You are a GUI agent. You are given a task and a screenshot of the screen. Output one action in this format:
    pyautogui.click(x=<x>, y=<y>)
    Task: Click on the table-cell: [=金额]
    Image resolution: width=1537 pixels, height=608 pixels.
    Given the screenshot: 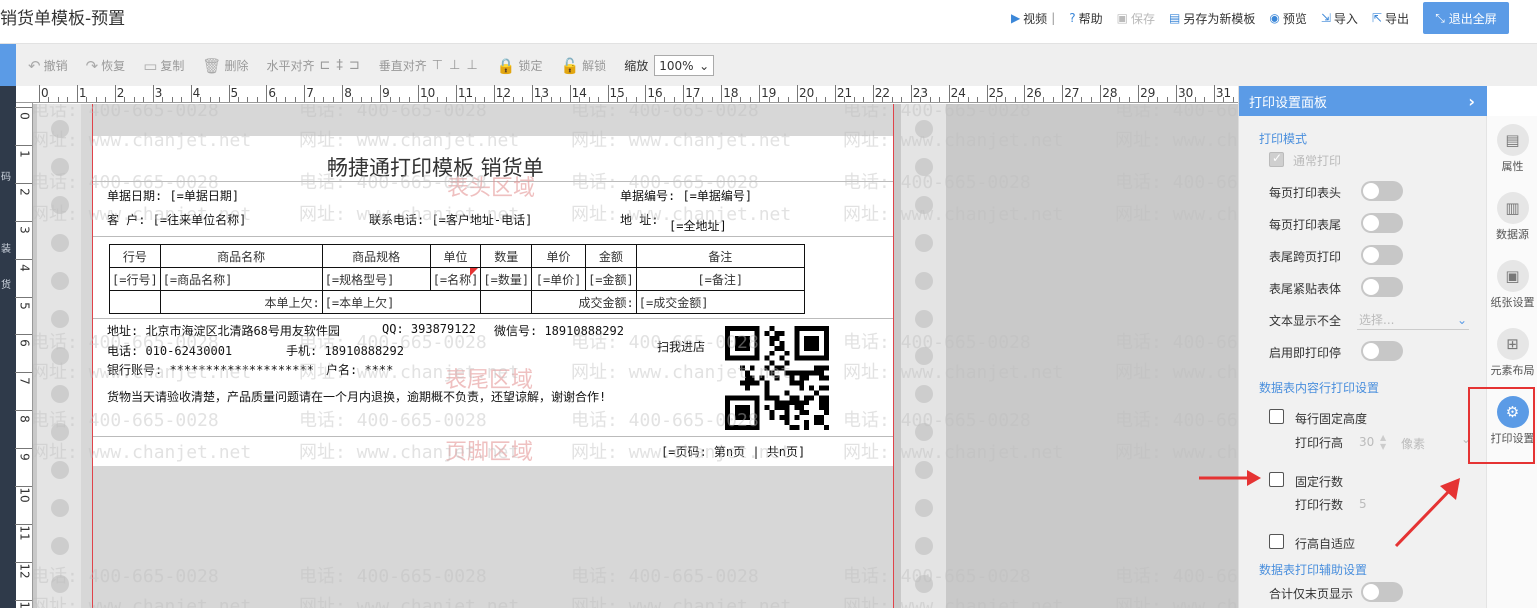 What is the action you would take?
    pyautogui.click(x=611, y=279)
    